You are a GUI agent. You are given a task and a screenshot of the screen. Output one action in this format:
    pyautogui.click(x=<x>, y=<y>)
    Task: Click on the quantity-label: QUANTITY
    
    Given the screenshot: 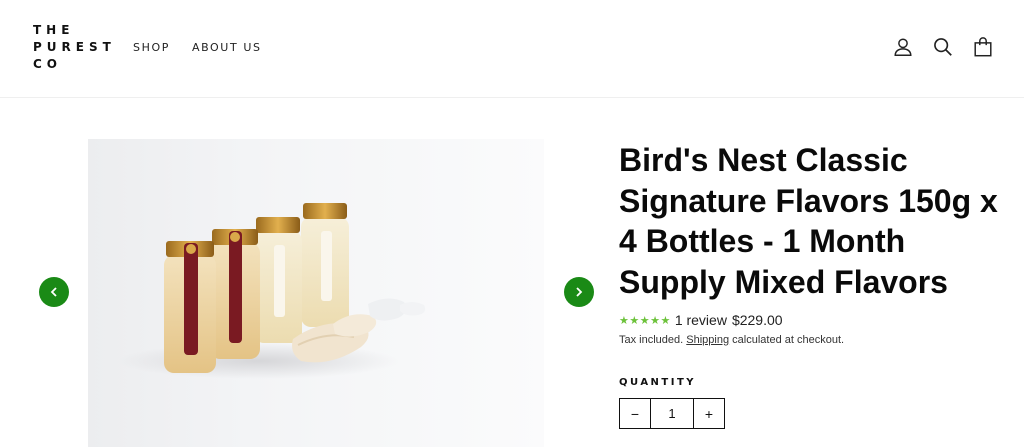 What is the action you would take?
    pyautogui.click(x=658, y=382)
    